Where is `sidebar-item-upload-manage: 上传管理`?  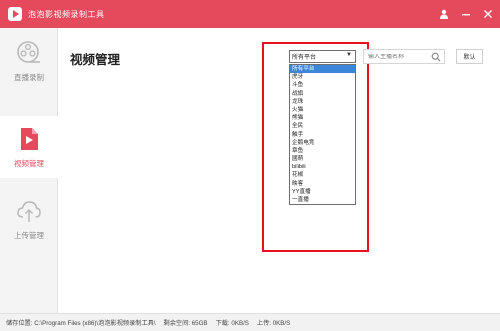 sidebar-item-upload-manage: 上传管理 is located at coordinates (29, 219).